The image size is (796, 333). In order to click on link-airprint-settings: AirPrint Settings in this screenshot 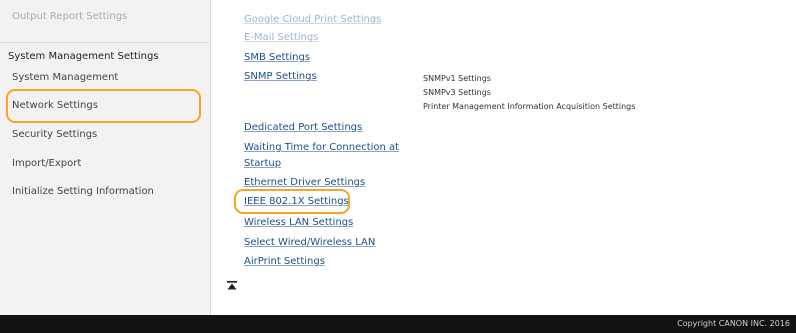, I will do `click(284, 261)`.